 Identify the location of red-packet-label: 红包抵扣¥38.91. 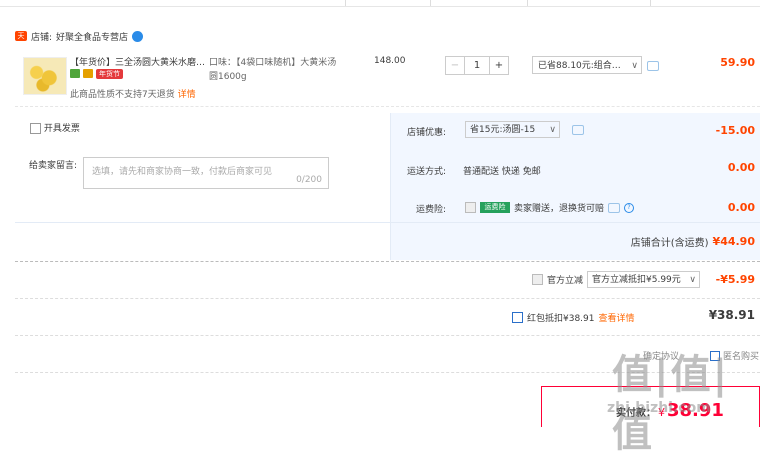
(561, 319).